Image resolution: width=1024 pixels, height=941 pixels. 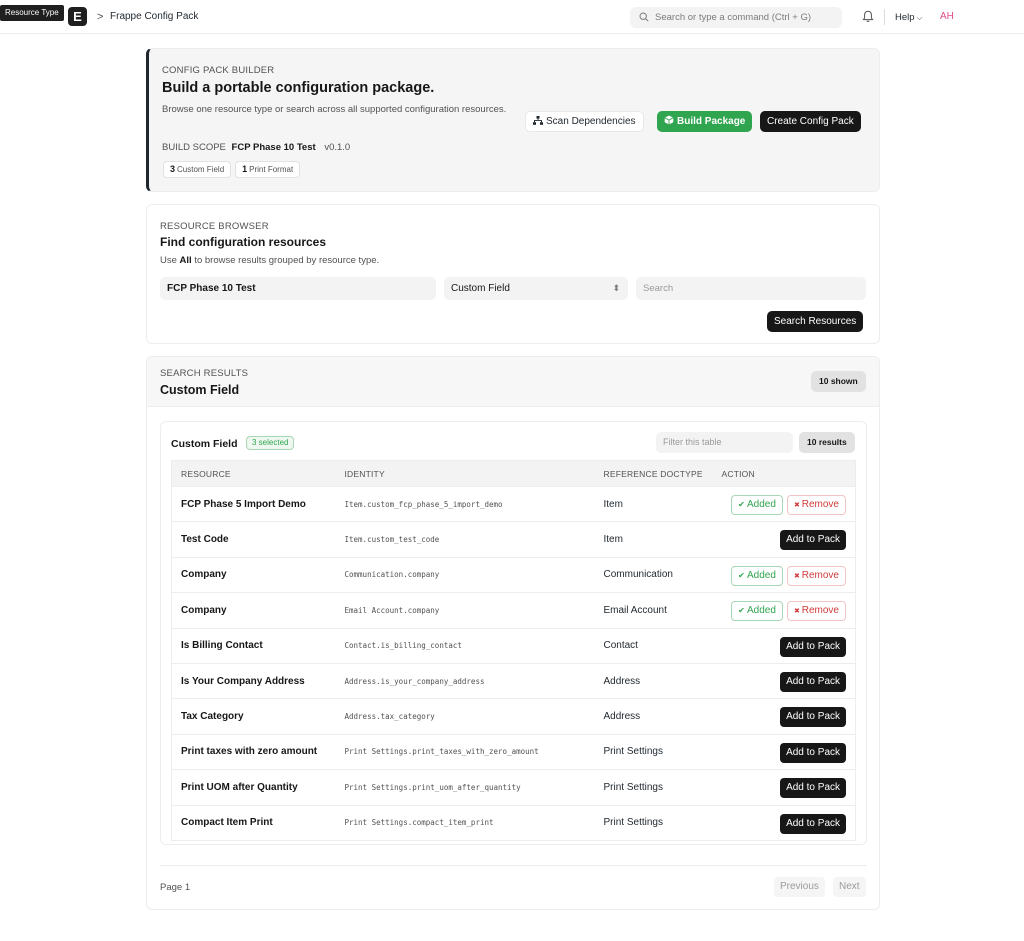 I want to click on chip-print-format: 1 Print Format, so click(x=268, y=169).